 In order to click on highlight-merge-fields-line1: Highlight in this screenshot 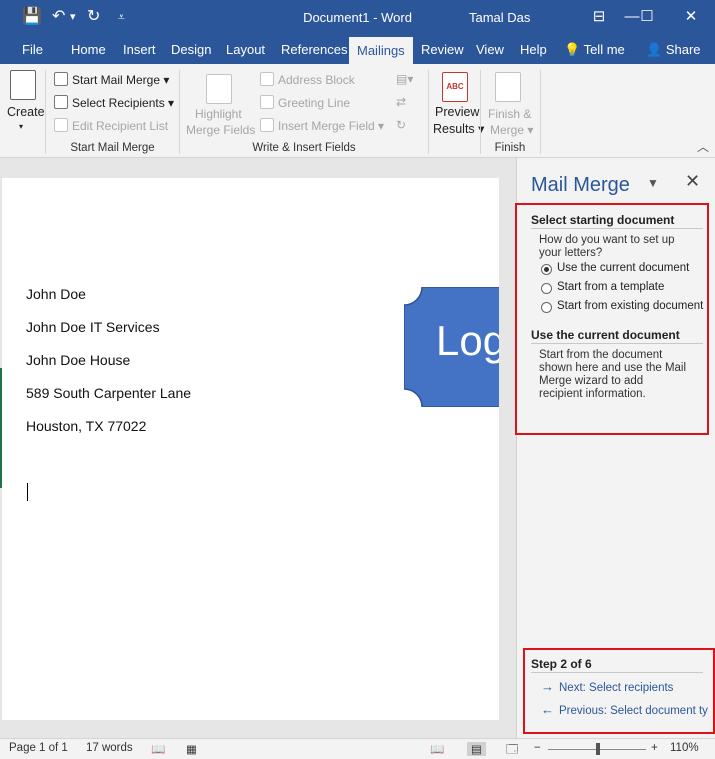, I will do `click(218, 114)`.